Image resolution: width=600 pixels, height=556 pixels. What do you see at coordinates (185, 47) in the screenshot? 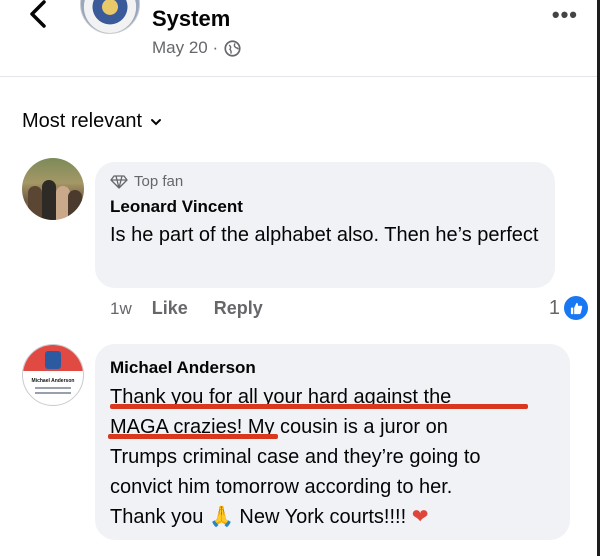
I see `post-date: May 20 ·` at bounding box center [185, 47].